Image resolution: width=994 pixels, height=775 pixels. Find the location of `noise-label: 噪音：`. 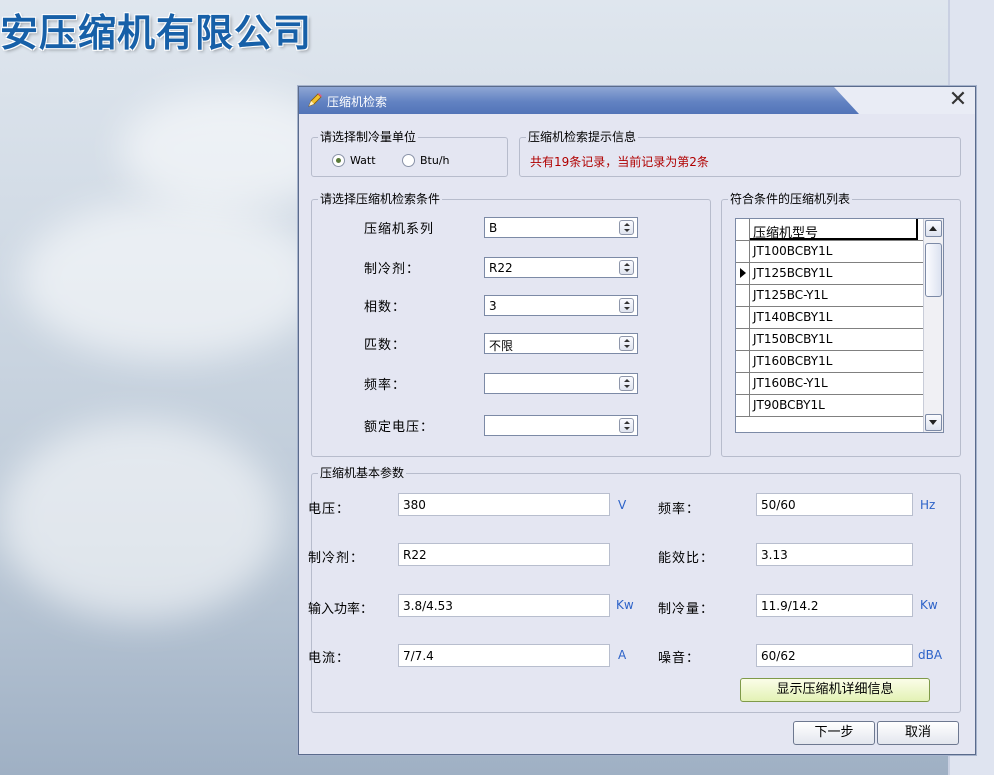

noise-label: 噪音： is located at coordinates (679, 658).